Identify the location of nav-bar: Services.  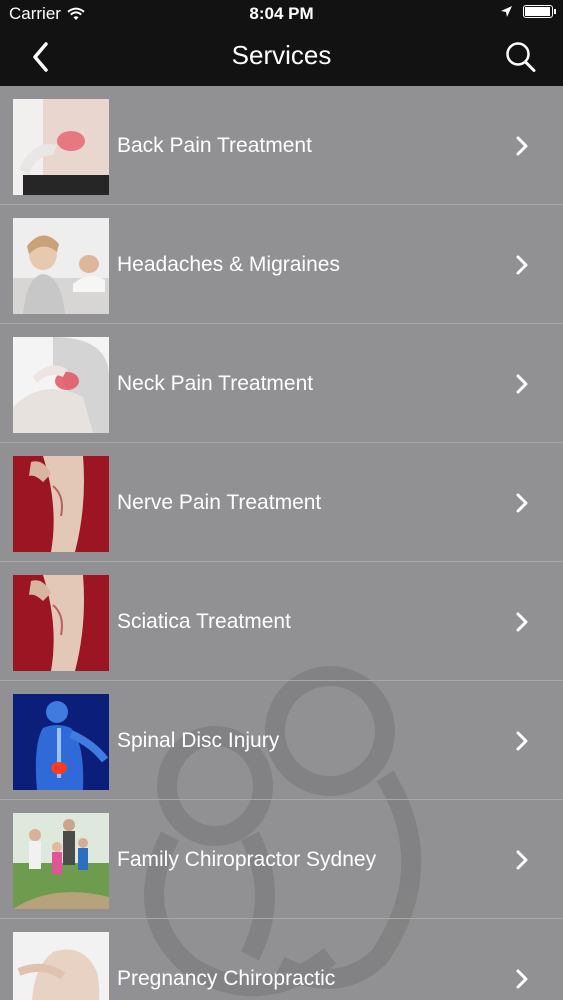
(281, 57).